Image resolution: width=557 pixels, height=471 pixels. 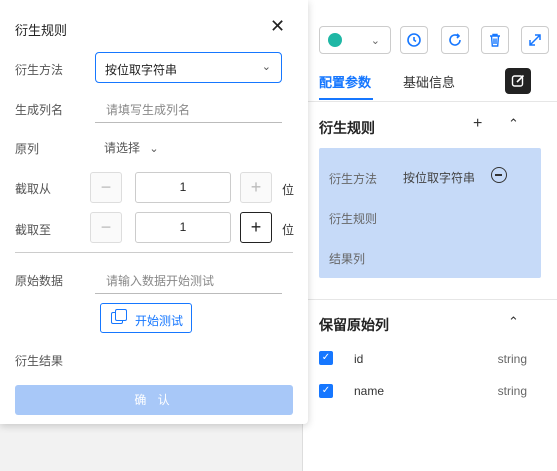 I want to click on history-button, so click(x=414, y=40).